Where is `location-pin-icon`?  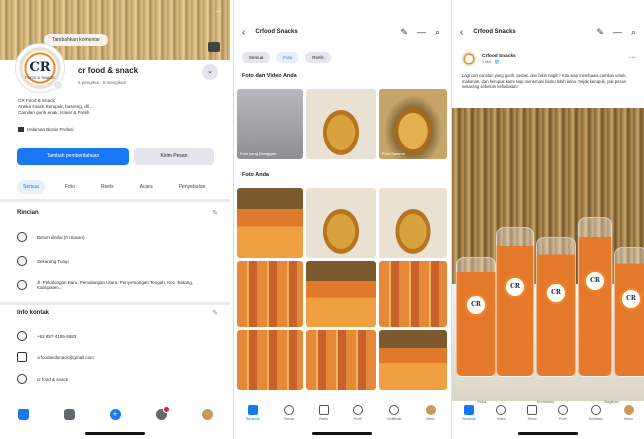 location-pin-icon is located at coordinates (22, 285).